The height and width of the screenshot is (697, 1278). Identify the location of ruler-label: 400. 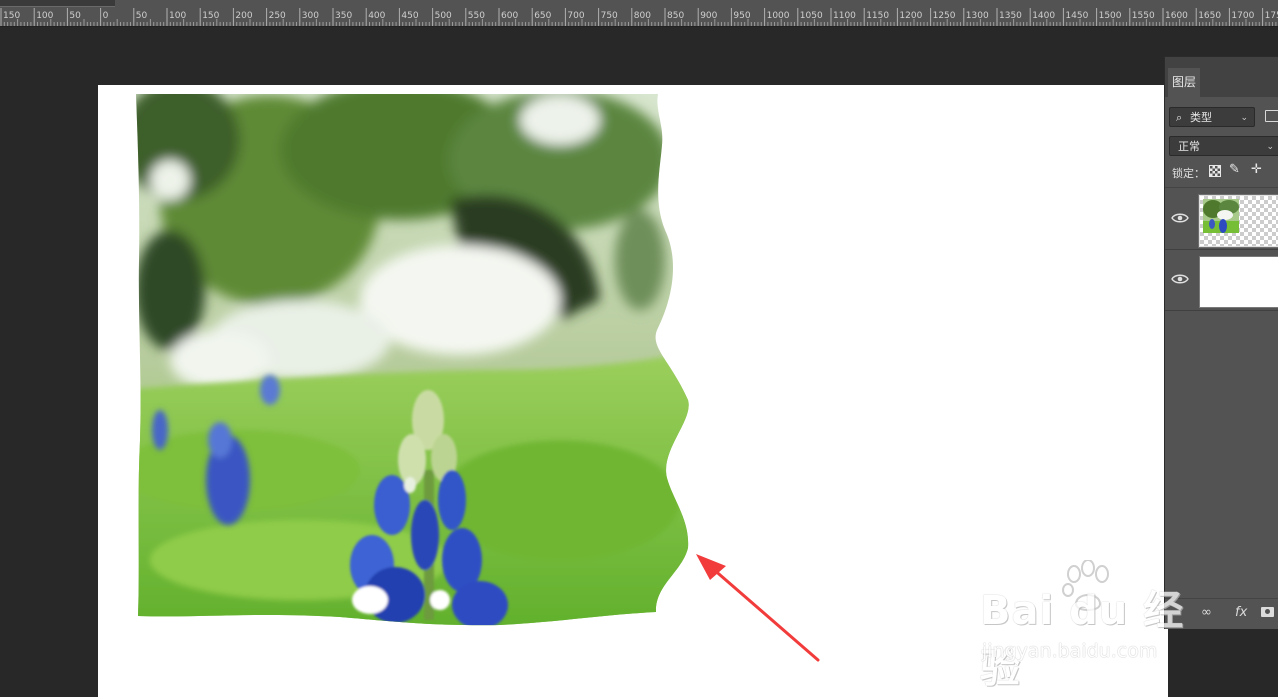
(377, 16).